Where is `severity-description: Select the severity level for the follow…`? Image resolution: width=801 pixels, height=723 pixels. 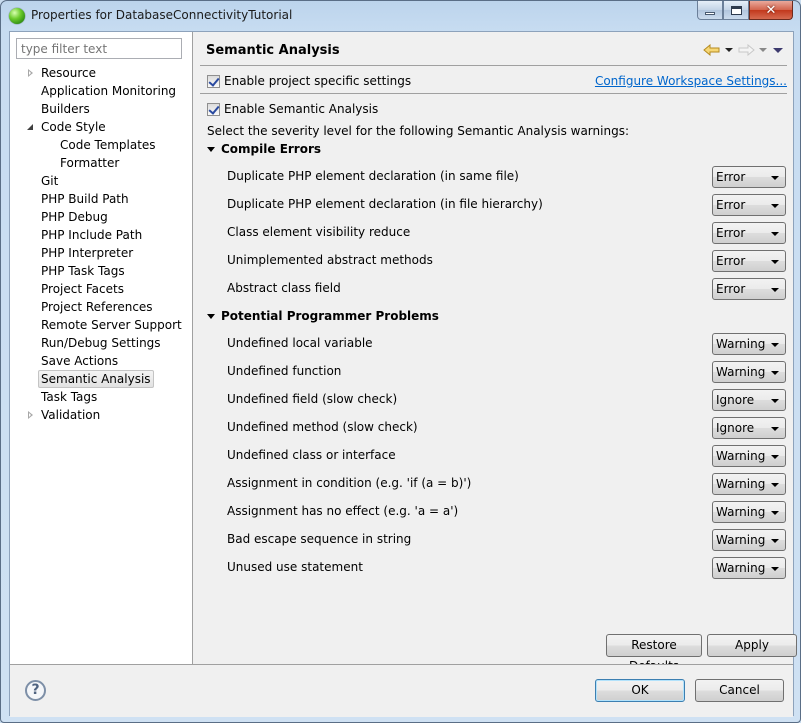
severity-description: Select the severity level for the follow… is located at coordinates (418, 131).